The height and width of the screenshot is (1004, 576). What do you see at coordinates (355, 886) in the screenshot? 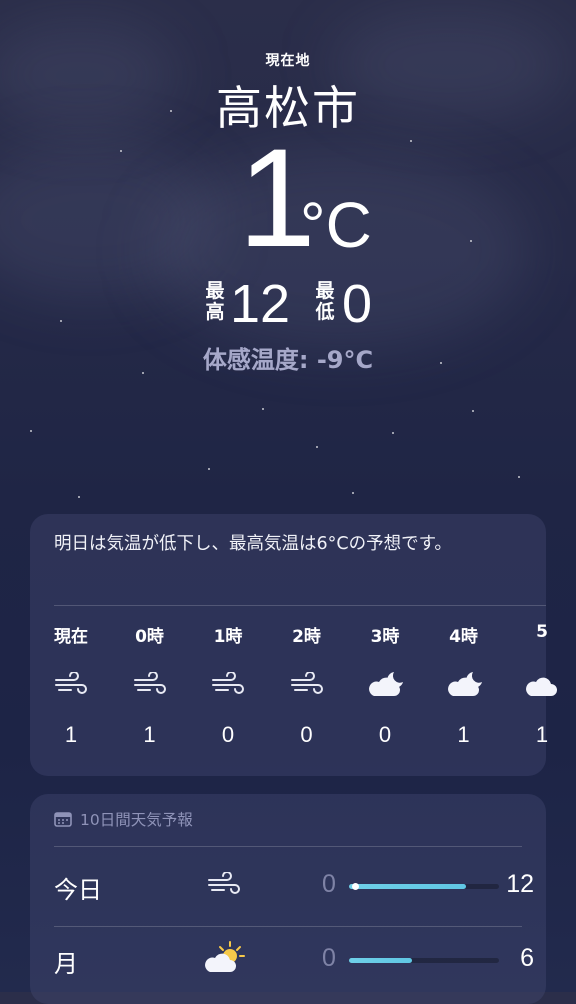
I see `current-temp-marker` at bounding box center [355, 886].